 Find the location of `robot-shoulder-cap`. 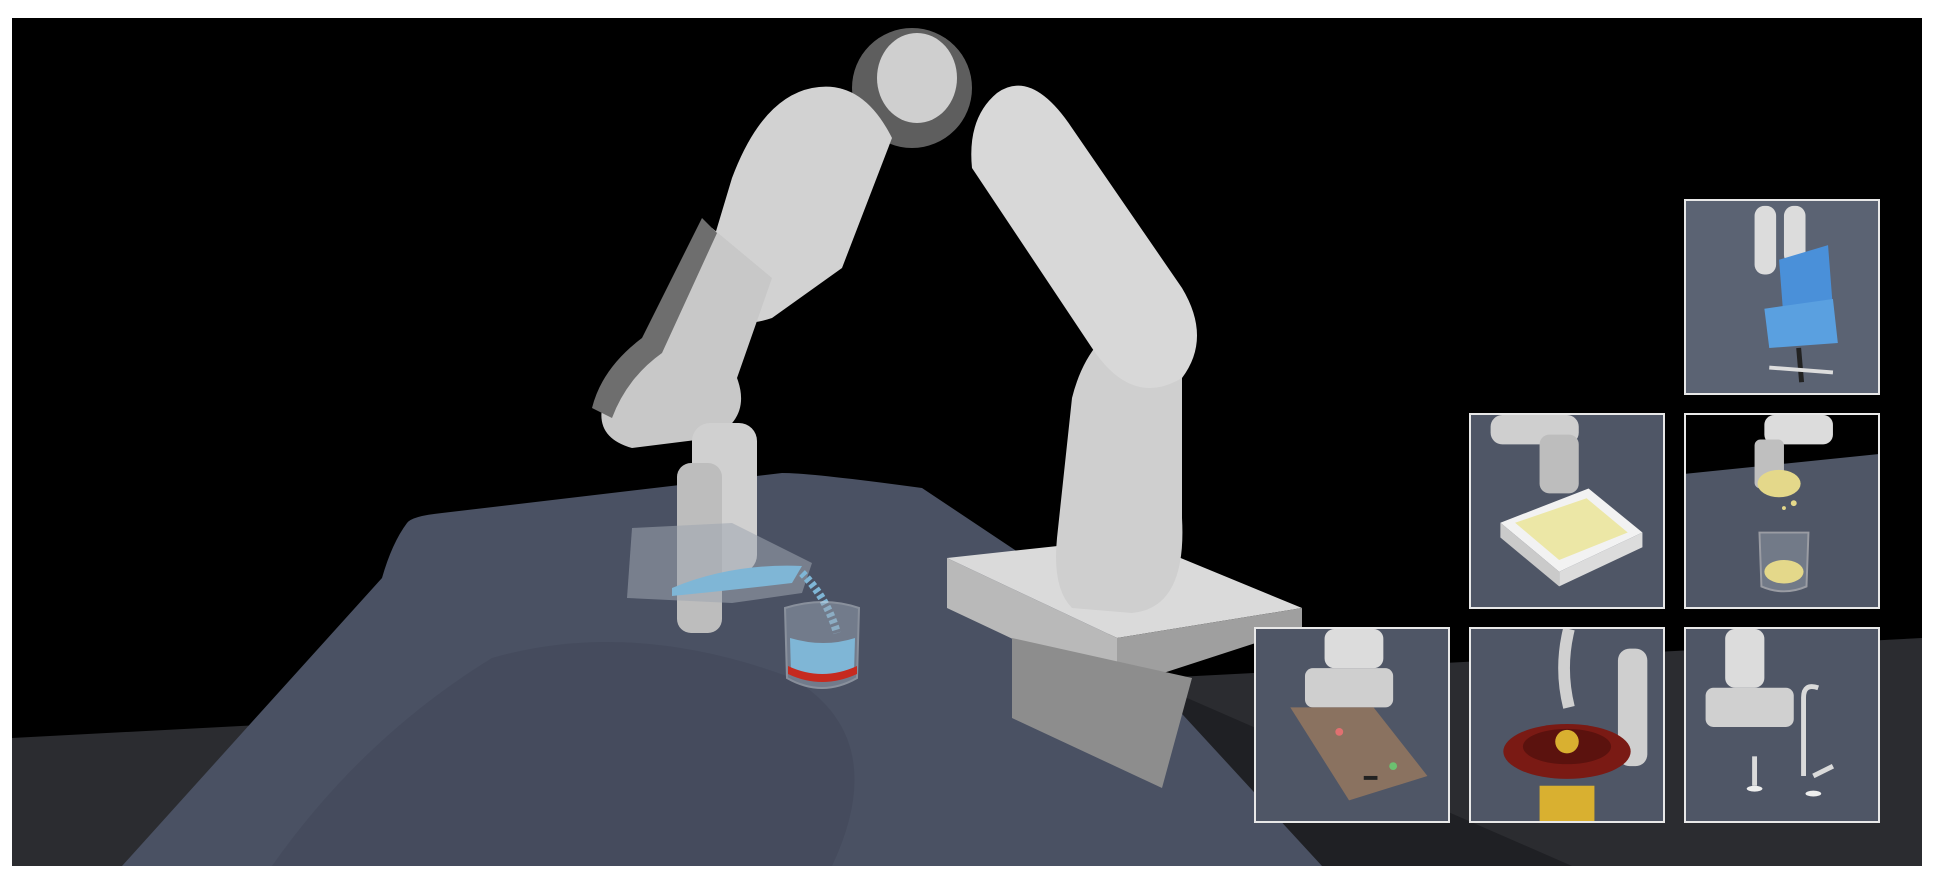

robot-shoulder-cap is located at coordinates (917, 78).